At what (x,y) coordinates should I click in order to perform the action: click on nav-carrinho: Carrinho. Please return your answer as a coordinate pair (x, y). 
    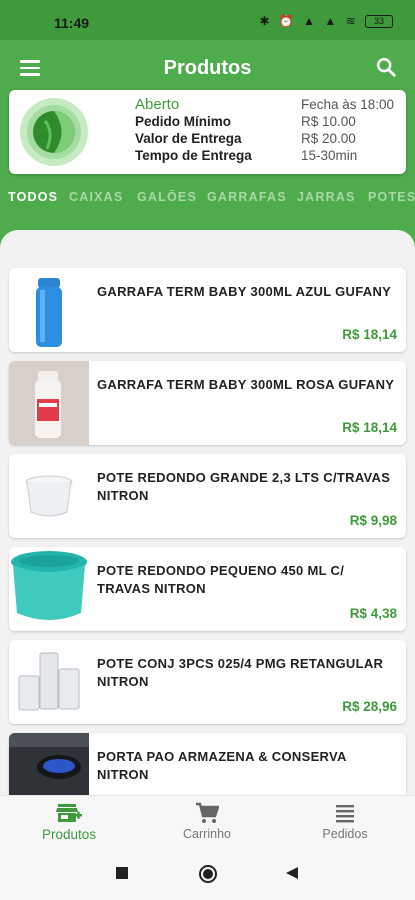
    Looking at the image, I should click on (207, 821).